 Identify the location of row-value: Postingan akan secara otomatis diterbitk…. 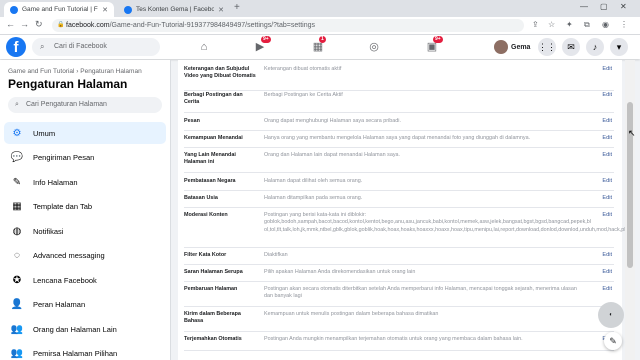
(420, 293).